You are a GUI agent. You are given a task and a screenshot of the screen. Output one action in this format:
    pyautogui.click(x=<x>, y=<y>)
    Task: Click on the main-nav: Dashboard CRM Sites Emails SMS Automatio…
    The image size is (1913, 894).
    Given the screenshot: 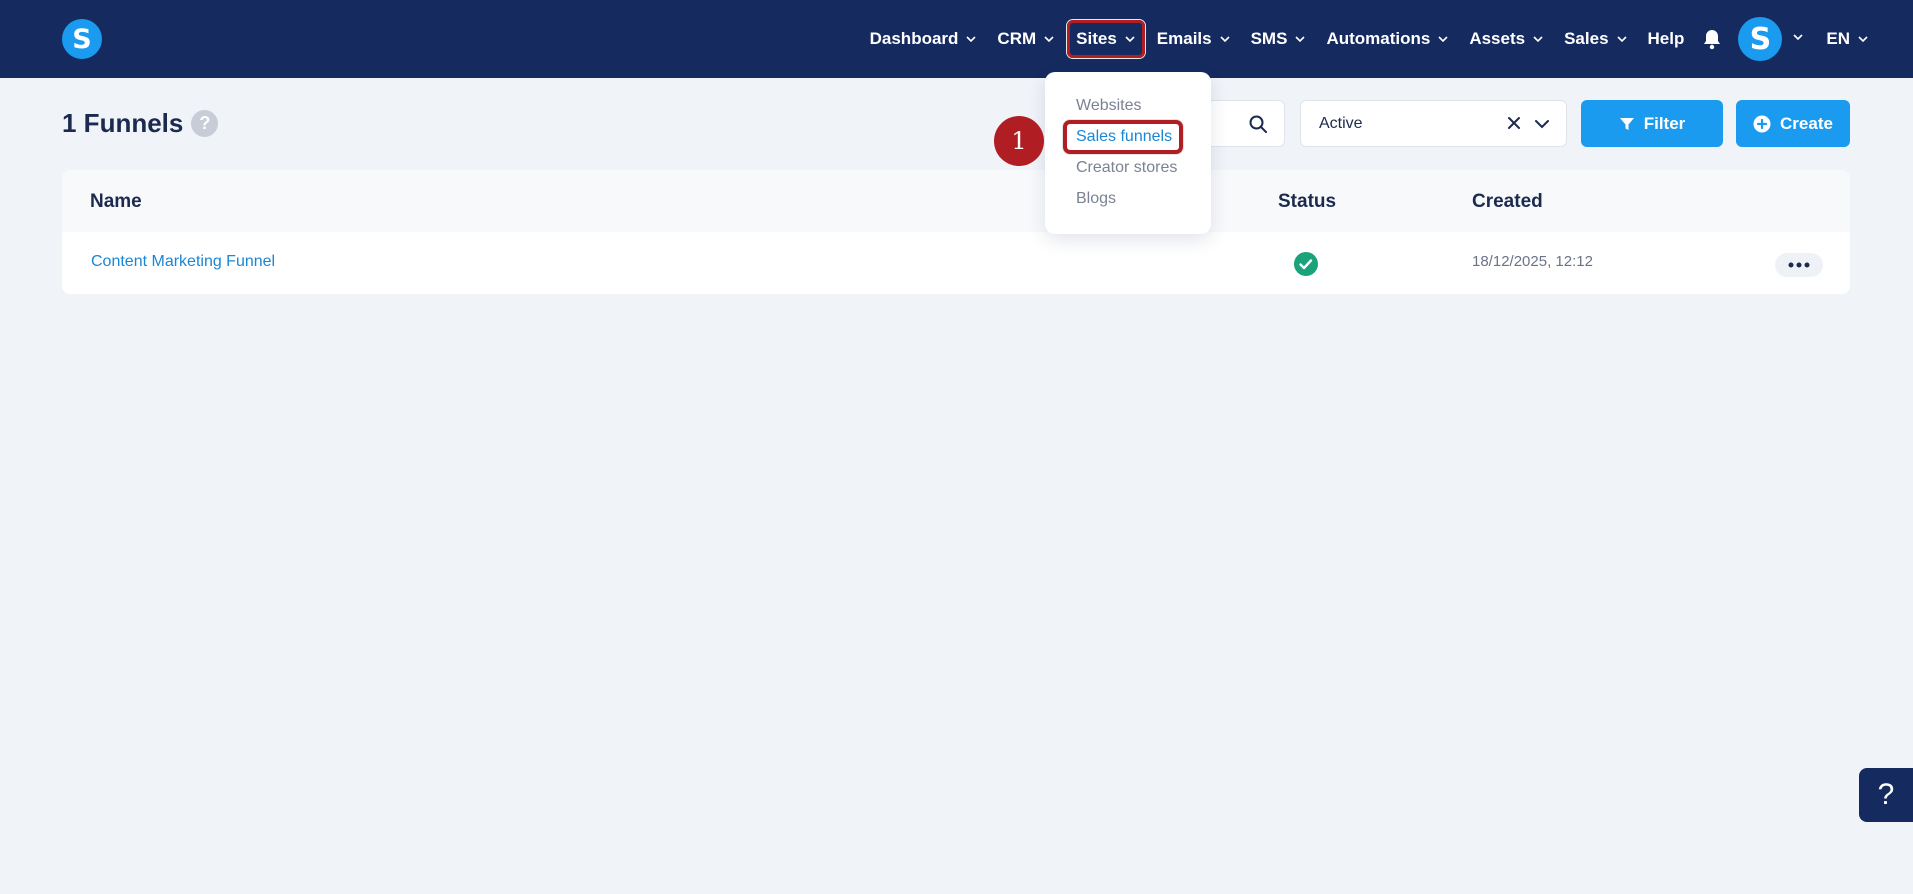 What is the action you would take?
    pyautogui.click(x=1386, y=39)
    